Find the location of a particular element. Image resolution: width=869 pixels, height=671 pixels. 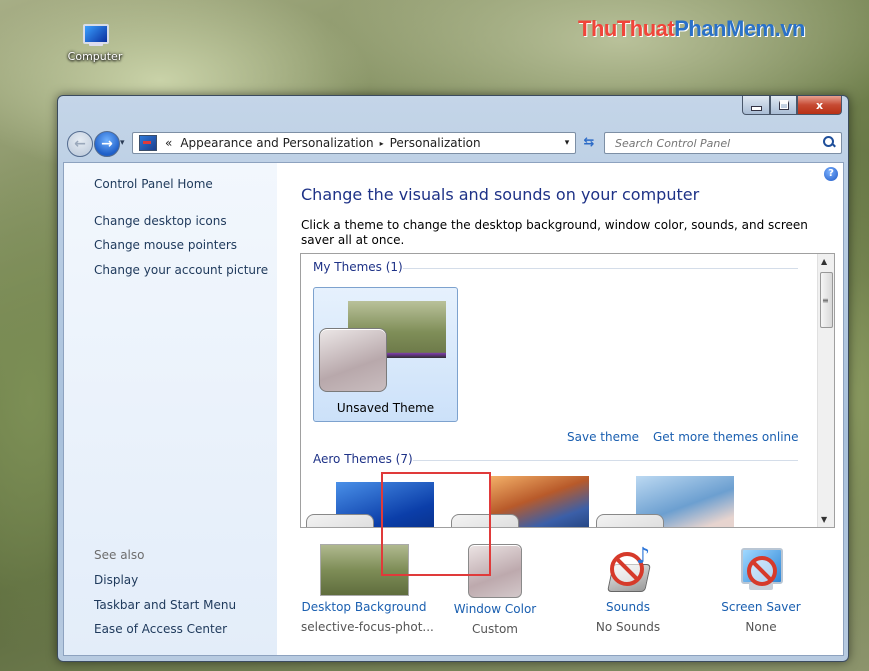

screen-saver-icon is located at coordinates (761, 570).